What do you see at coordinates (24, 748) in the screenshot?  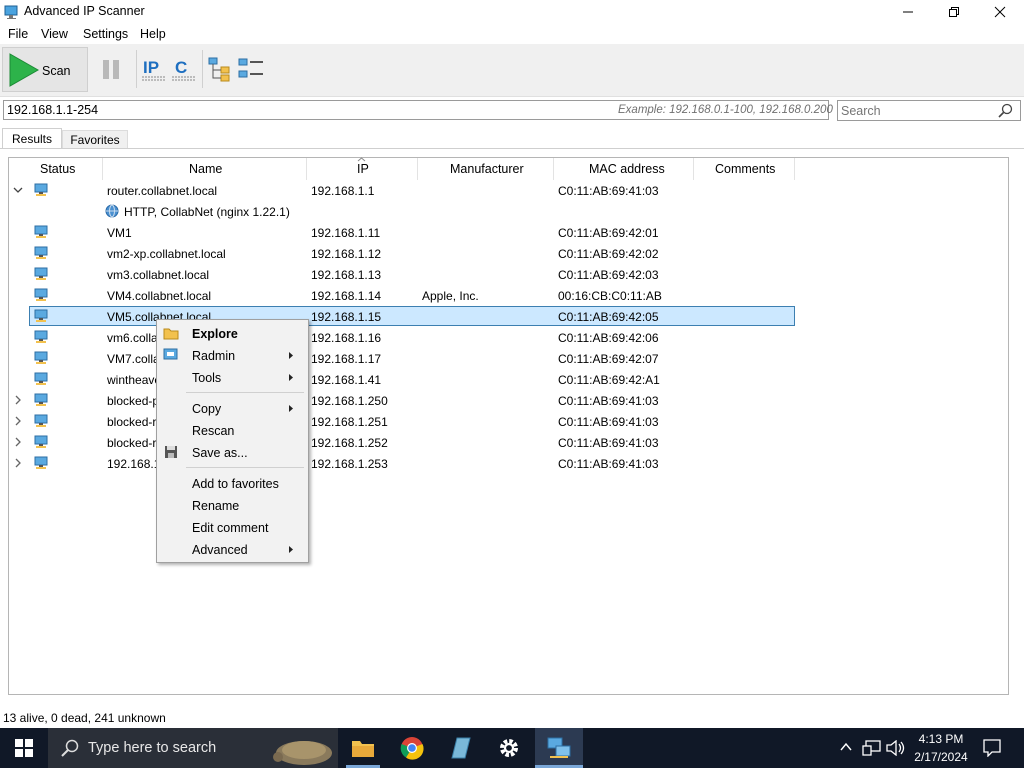 I see `windows-start-icon` at bounding box center [24, 748].